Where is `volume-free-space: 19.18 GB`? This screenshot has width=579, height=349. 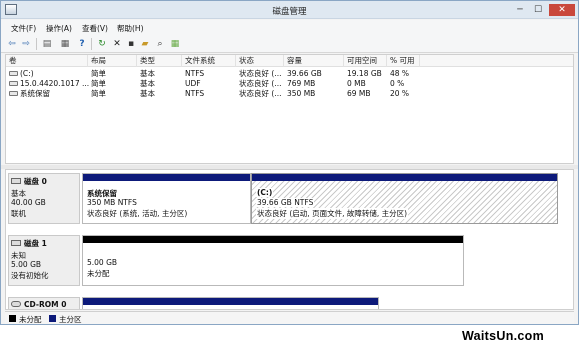
volume-free-space: 19.18 GB is located at coordinates (364, 73).